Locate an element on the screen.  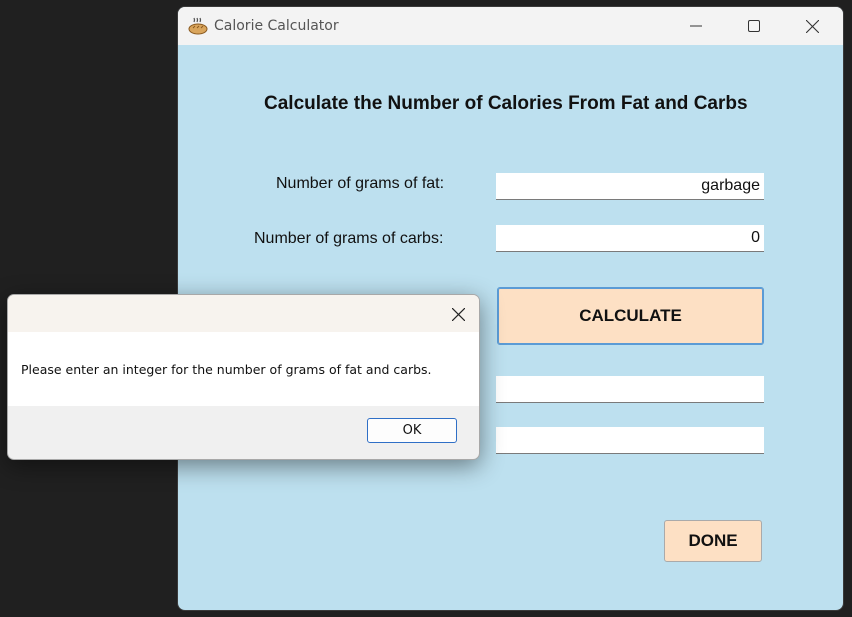
done-button: DONE is located at coordinates (713, 541).